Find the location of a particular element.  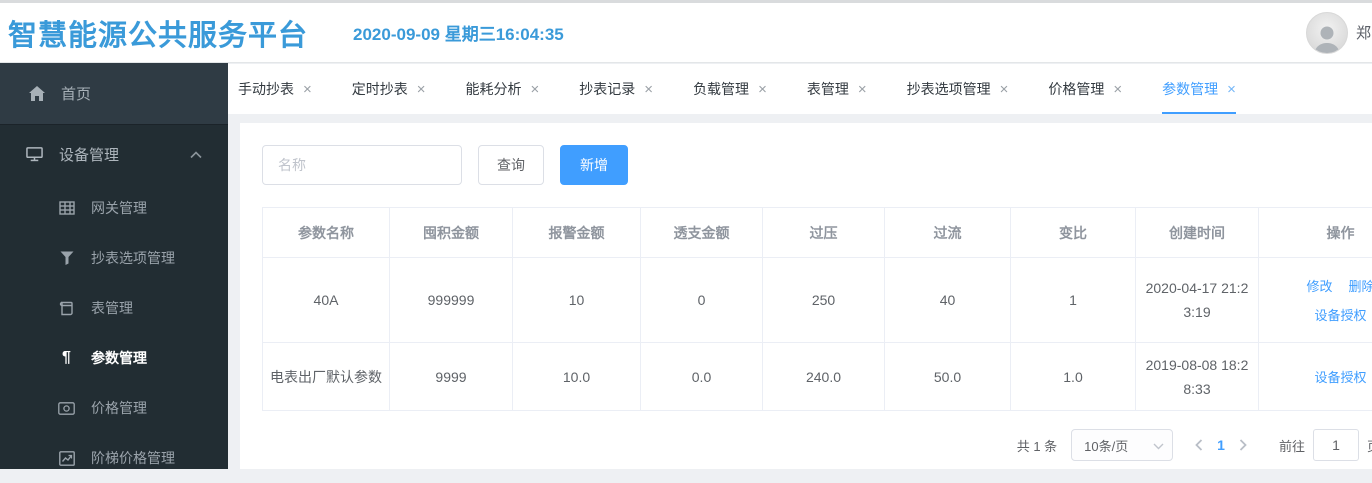

sidebar: 首页 设备管理 网关管理 抄表选项管理 is located at coordinates (114, 266).